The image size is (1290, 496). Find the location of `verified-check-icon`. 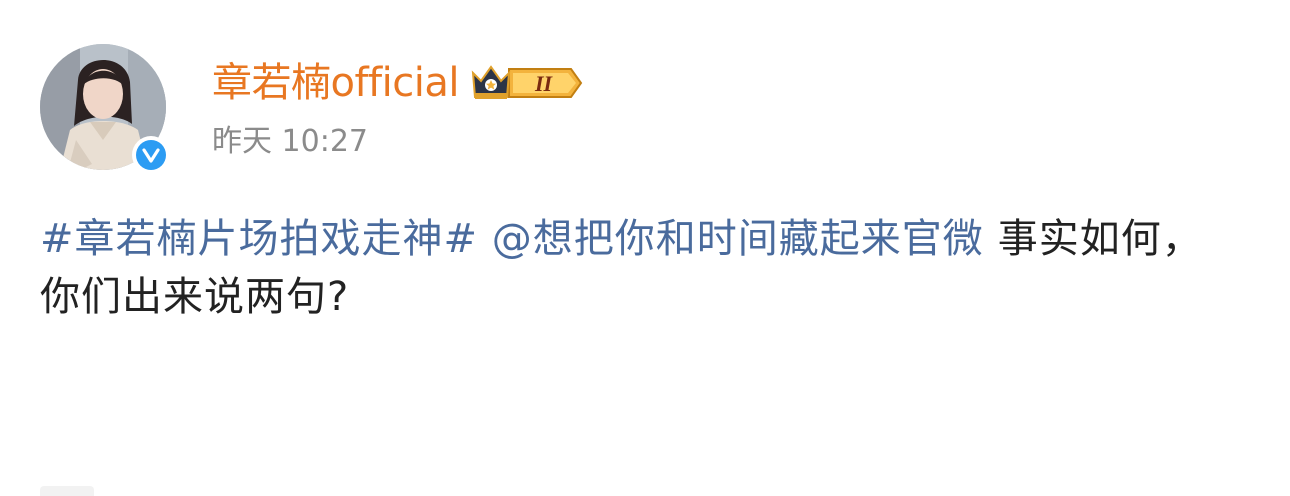

verified-check-icon is located at coordinates (151, 155).